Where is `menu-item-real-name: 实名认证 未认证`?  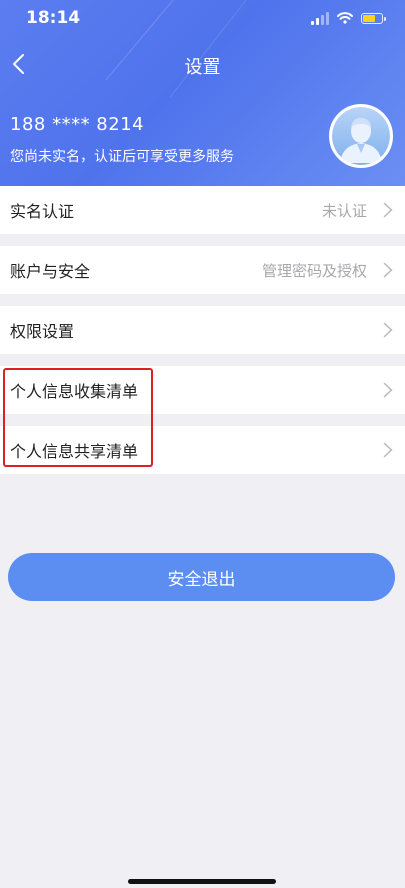
menu-item-real-name: 实名认证 未认证 is located at coordinates (202, 210).